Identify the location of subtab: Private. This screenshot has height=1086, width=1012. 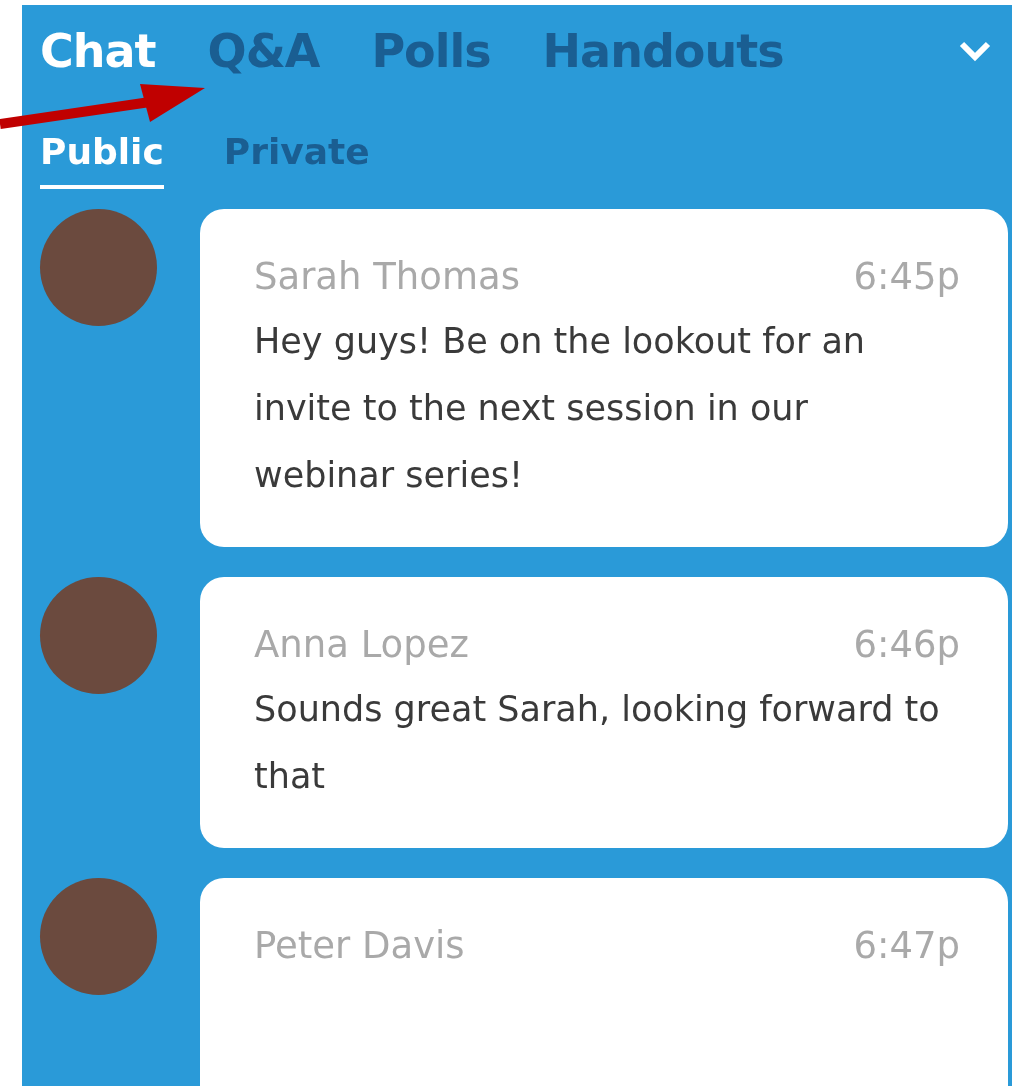
(296, 153).